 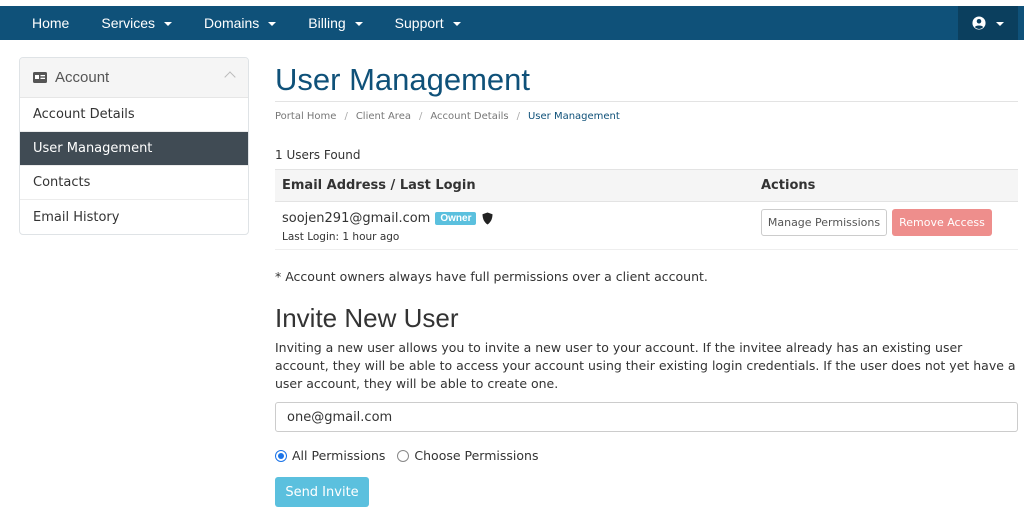 I want to click on user-email-cell: soojen291@gmail.com Owner, so click(x=387, y=218).